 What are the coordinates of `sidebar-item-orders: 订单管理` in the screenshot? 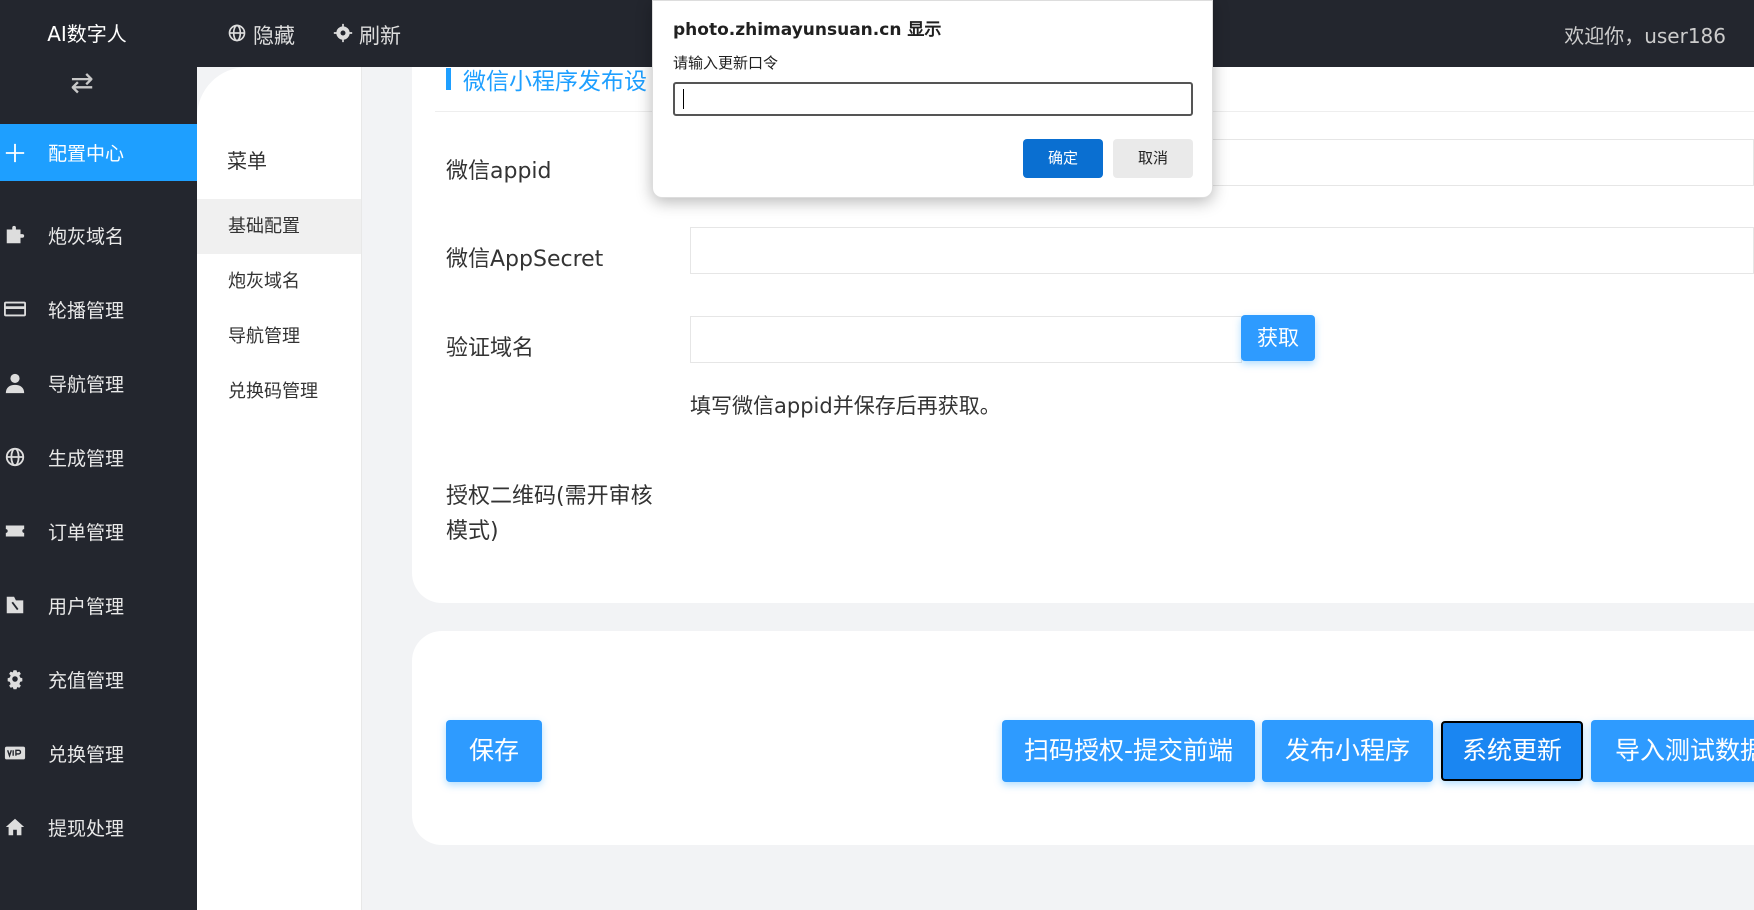 It's located at (98, 531).